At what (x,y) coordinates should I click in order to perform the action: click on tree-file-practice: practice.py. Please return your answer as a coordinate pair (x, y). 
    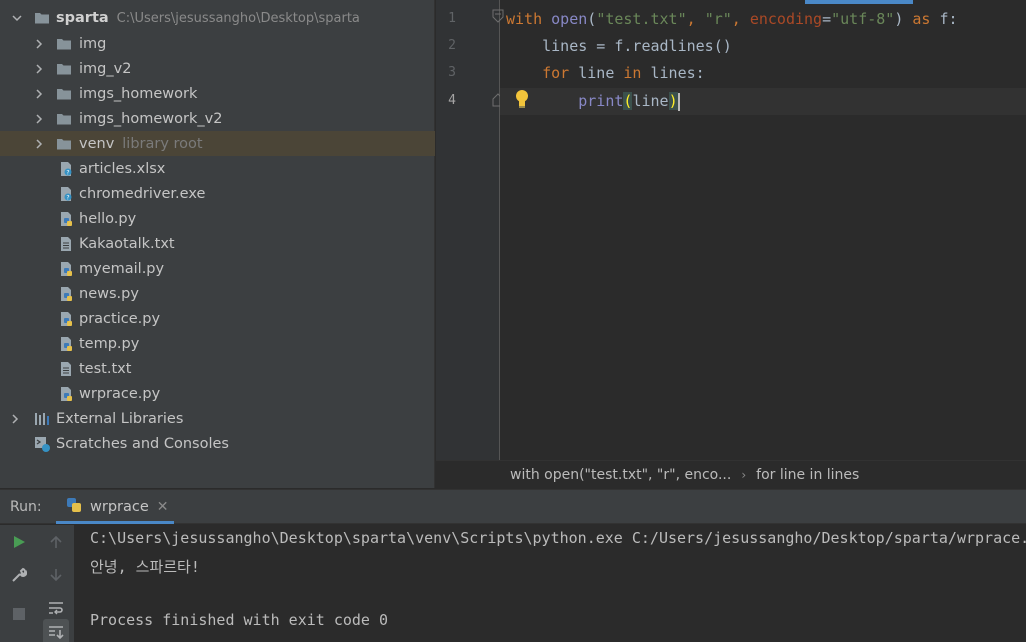
    Looking at the image, I should click on (217, 318).